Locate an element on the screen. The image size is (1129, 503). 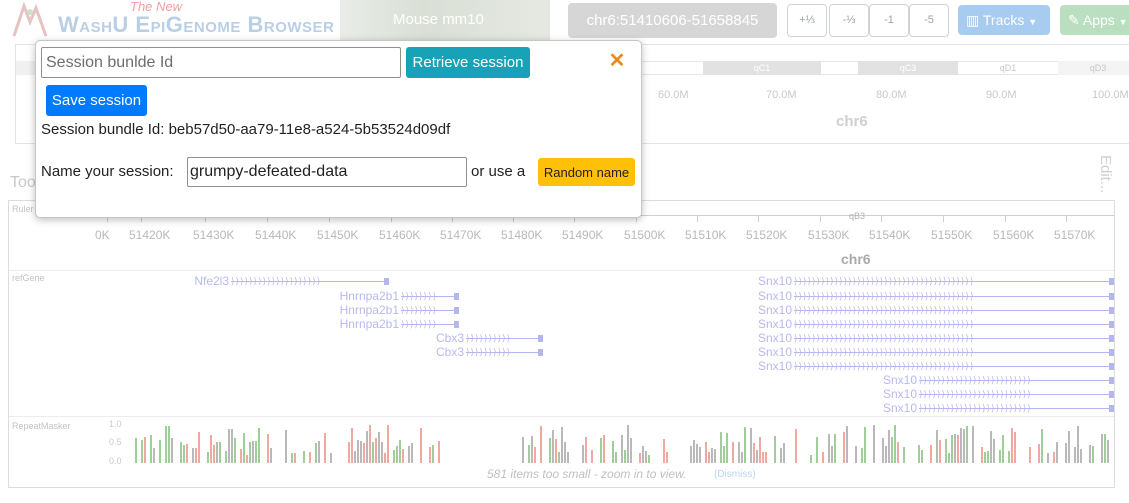
zoom-out-5-button: -5 is located at coordinates (929, 20).